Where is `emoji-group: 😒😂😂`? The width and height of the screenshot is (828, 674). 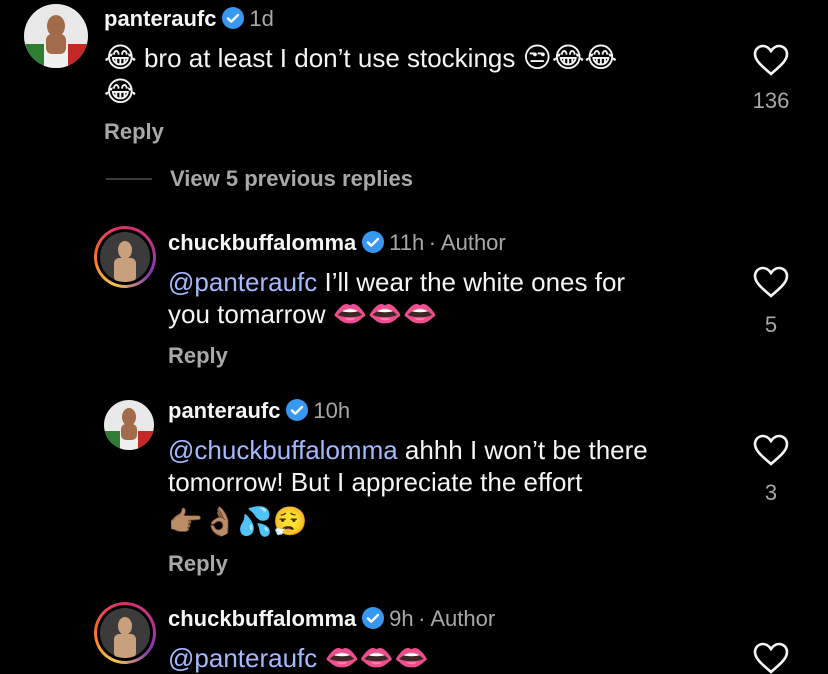 emoji-group: 😒😂😂 is located at coordinates (570, 57).